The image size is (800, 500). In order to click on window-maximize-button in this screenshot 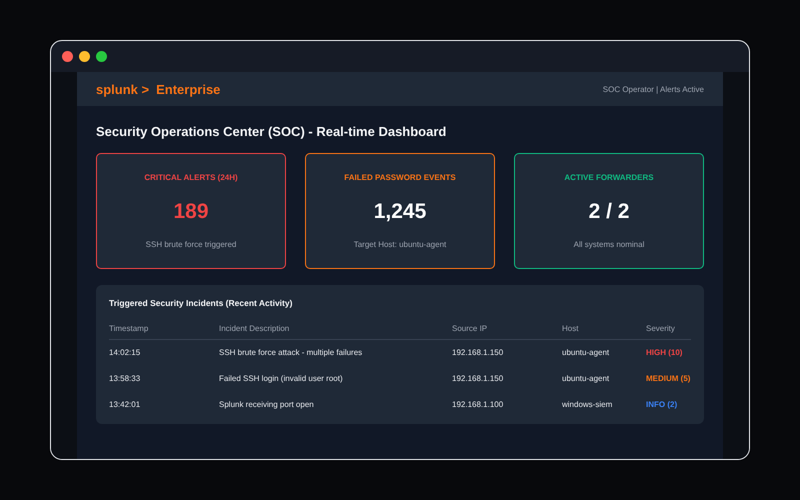, I will do `click(101, 56)`.